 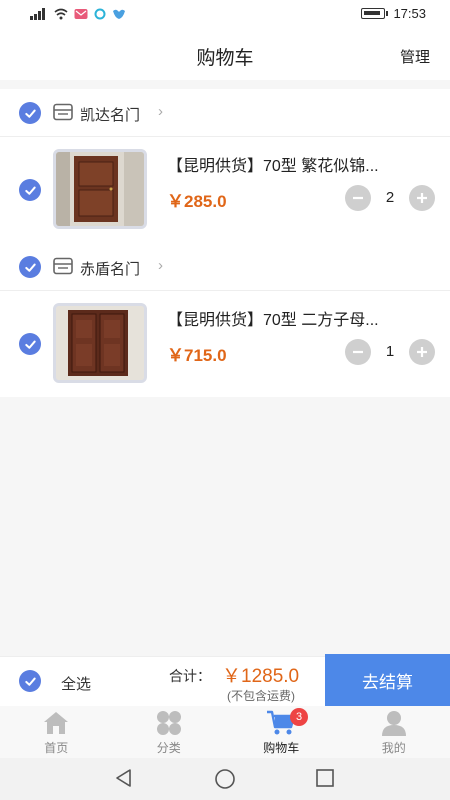 I want to click on quantity-stepper: 2, so click(x=390, y=198).